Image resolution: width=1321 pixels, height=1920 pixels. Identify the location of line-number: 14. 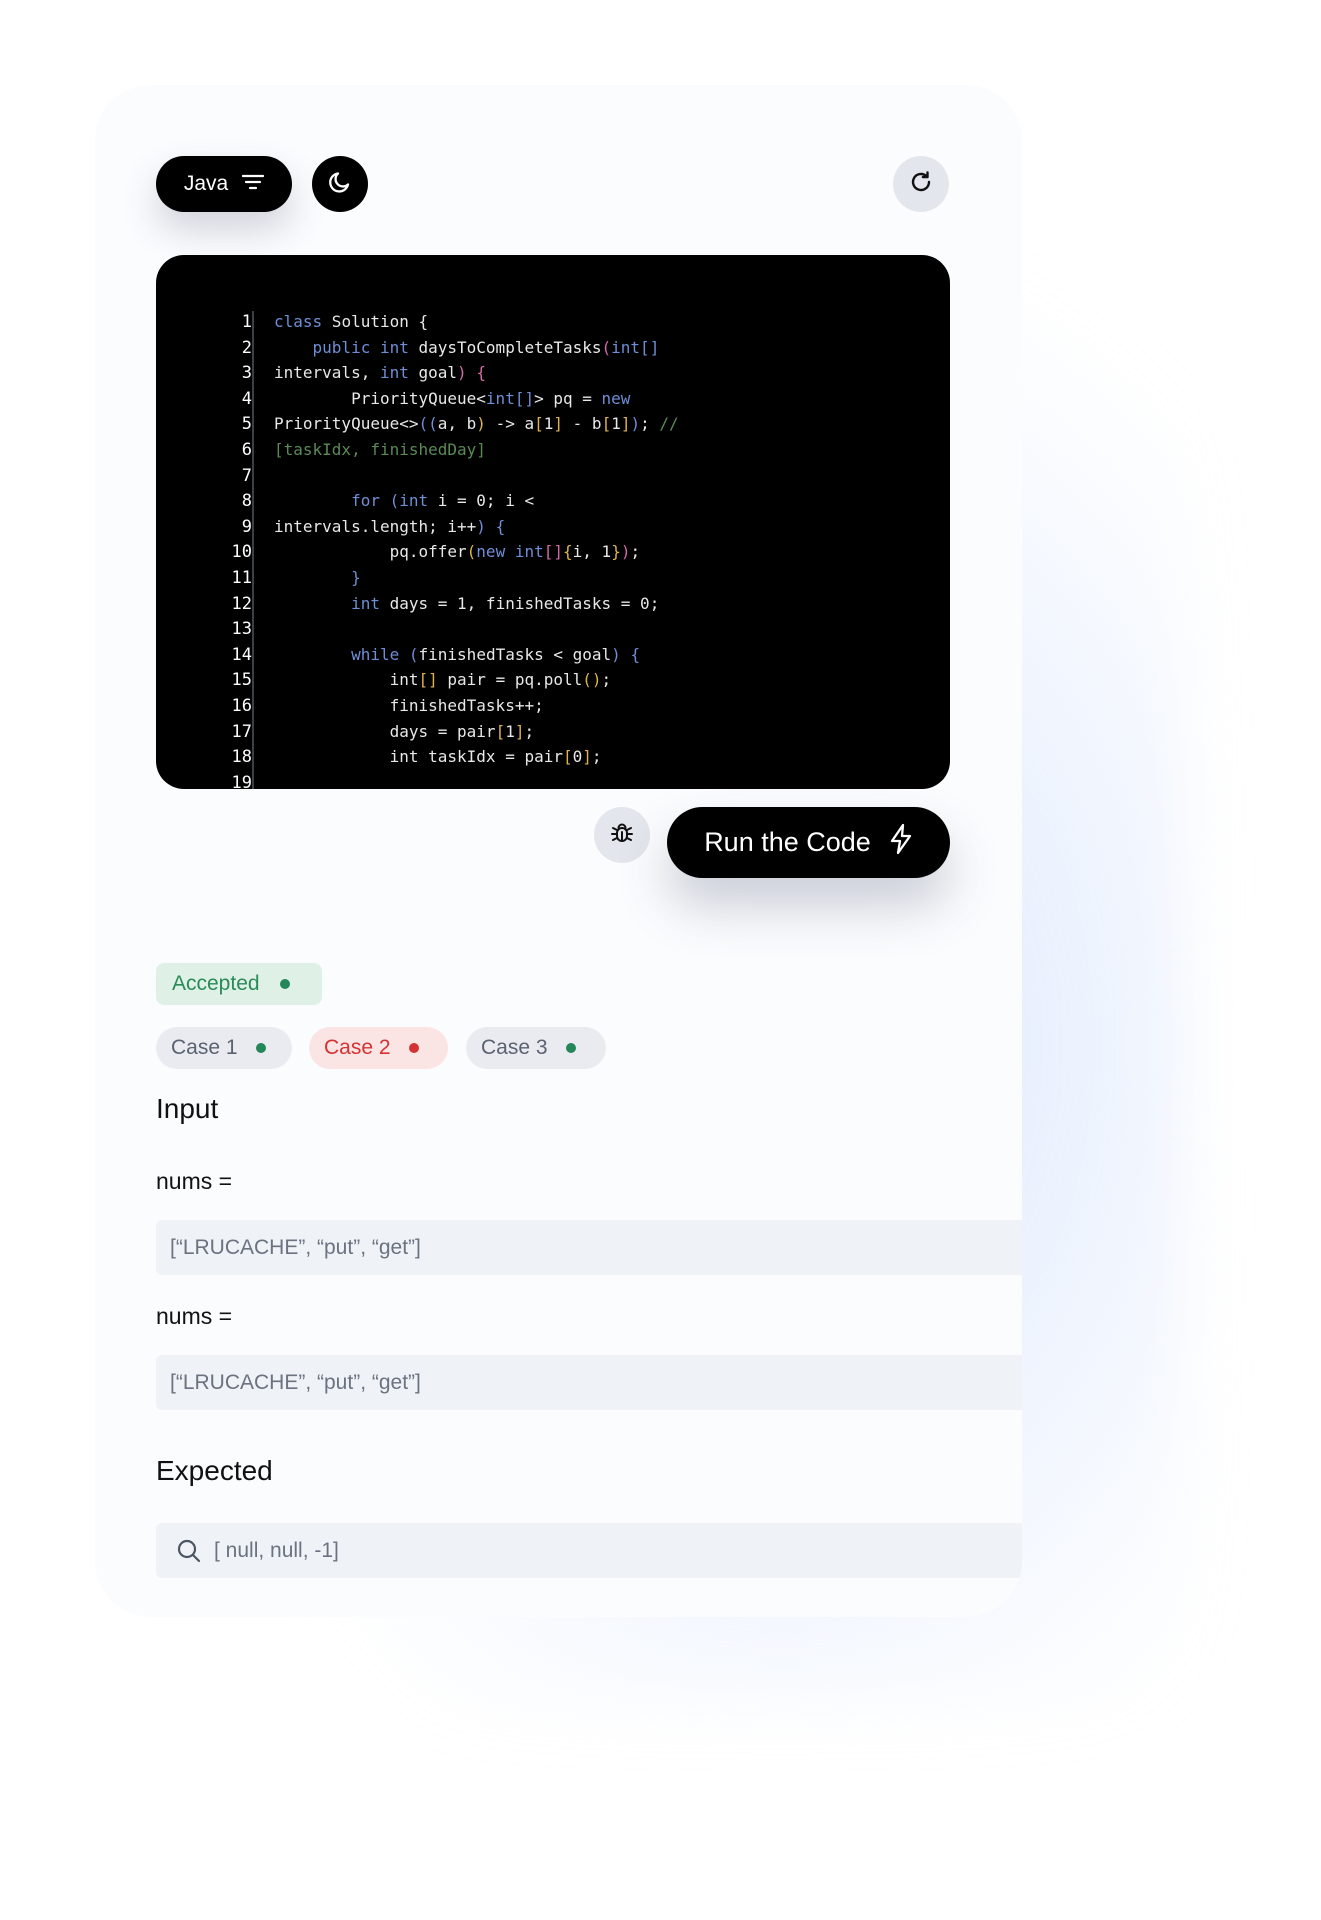
(241, 654).